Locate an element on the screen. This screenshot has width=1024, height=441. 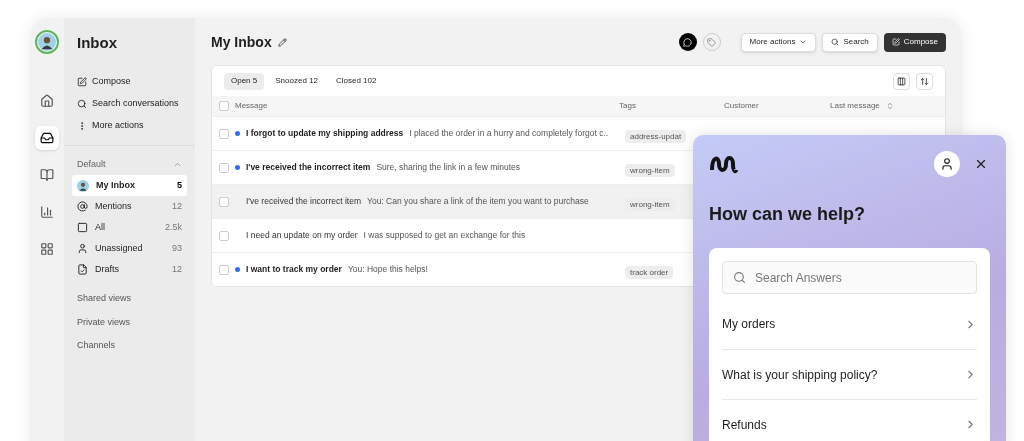
header-button: Compose is located at coordinates (914, 42).